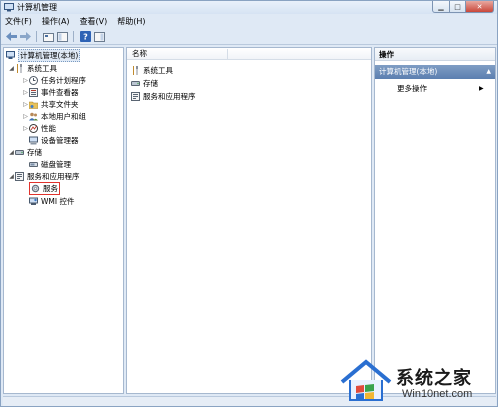 This screenshot has width=498, height=407. What do you see at coordinates (35, 188) in the screenshot?
I see `services-gear-icon` at bounding box center [35, 188].